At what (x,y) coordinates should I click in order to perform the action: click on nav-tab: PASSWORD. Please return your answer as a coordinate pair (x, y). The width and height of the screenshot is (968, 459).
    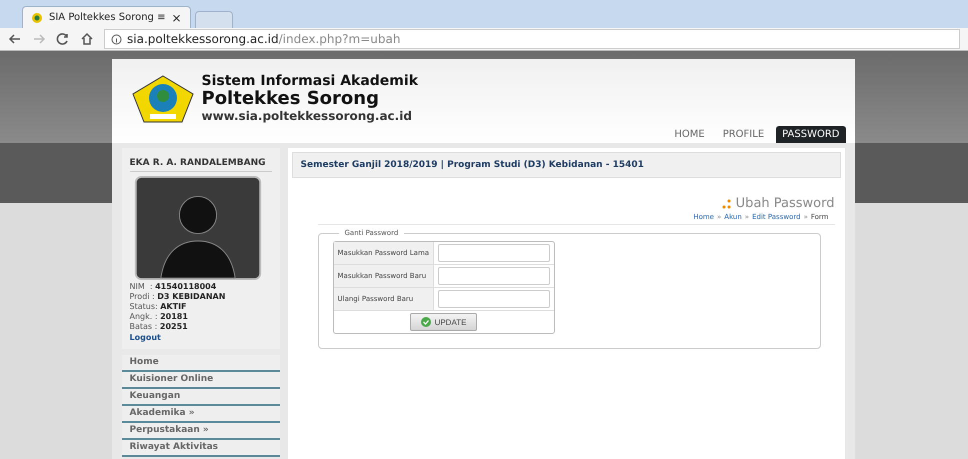
    Looking at the image, I should click on (811, 134).